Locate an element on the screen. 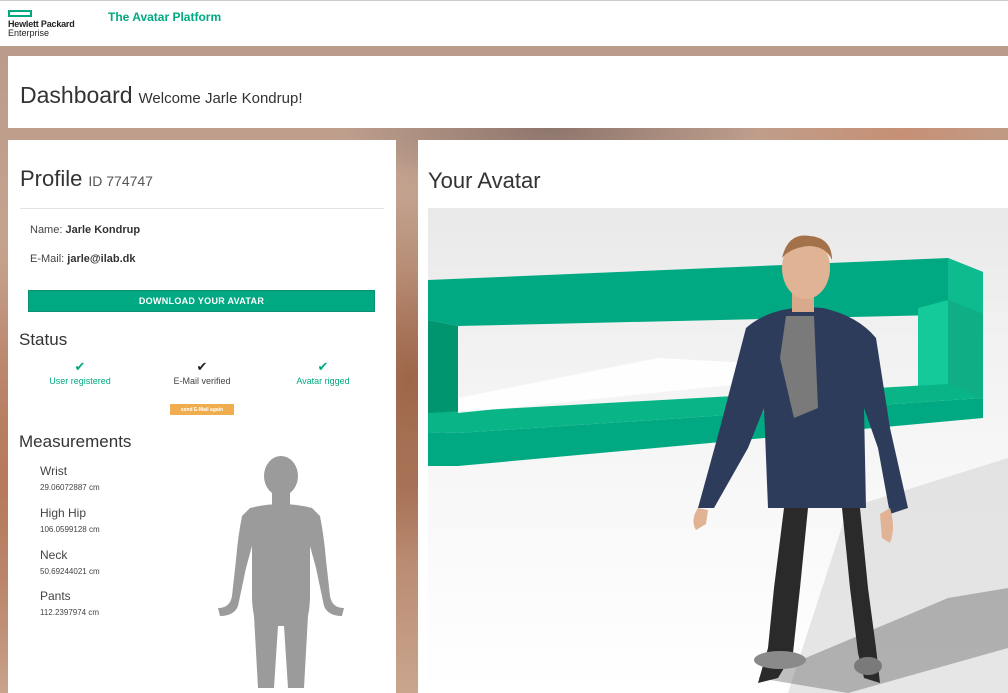 This screenshot has width=1008, height=693. status-avatar-rigged: ✔ Avatar rigged is located at coordinates (323, 372).